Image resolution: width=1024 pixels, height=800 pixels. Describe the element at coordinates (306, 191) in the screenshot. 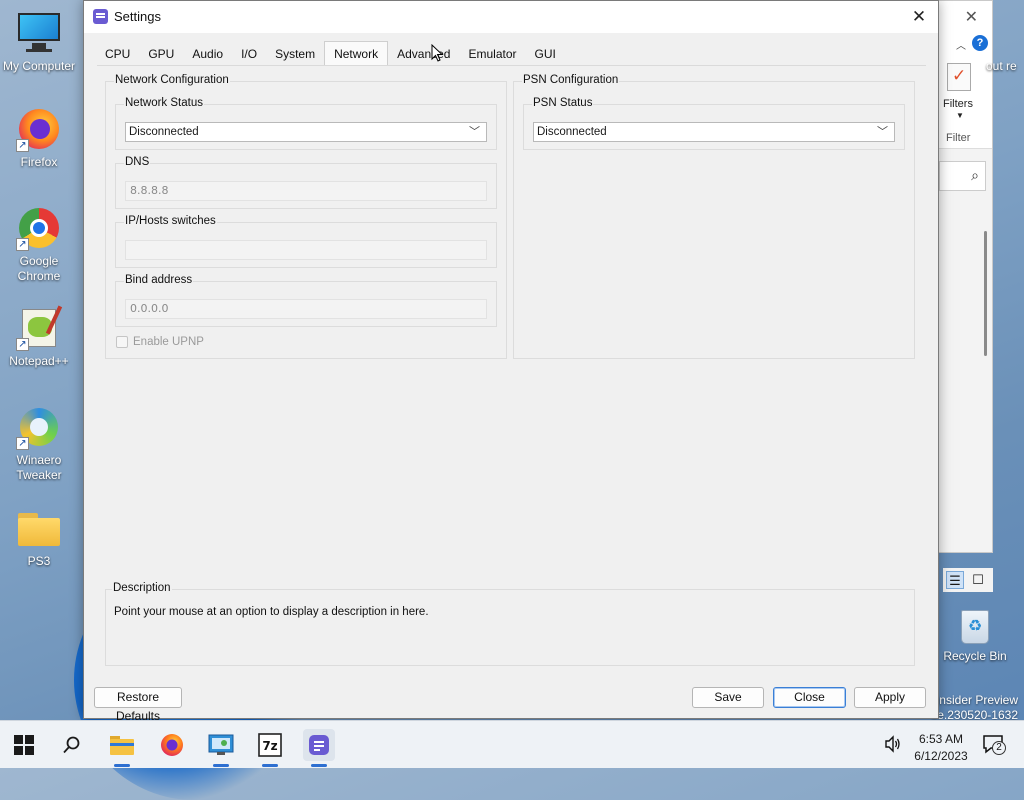

I see `dns-field: 8.8.8.8` at that location.